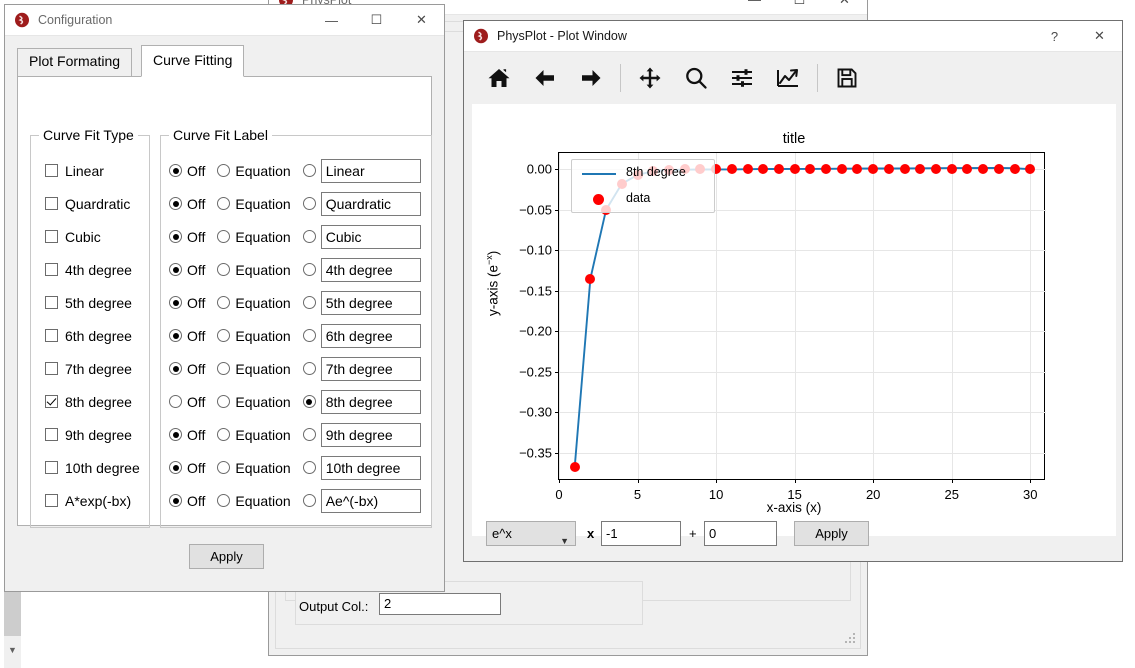 The width and height of the screenshot is (1135, 668). I want to click on plot-window-titlebar: PhysPlot - Plot Window ? ✕, so click(793, 36).